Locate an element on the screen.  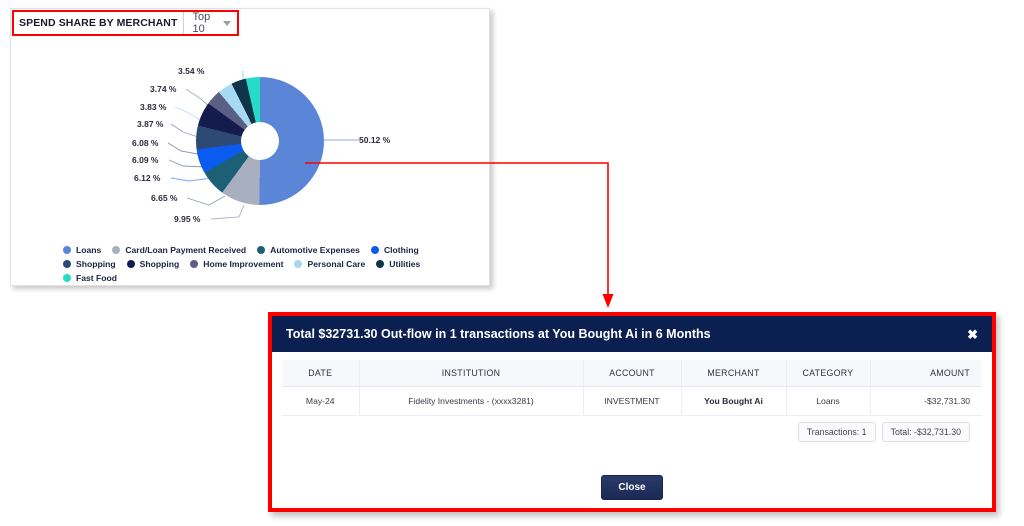
modal-footer: Close is located at coordinates (632, 487).